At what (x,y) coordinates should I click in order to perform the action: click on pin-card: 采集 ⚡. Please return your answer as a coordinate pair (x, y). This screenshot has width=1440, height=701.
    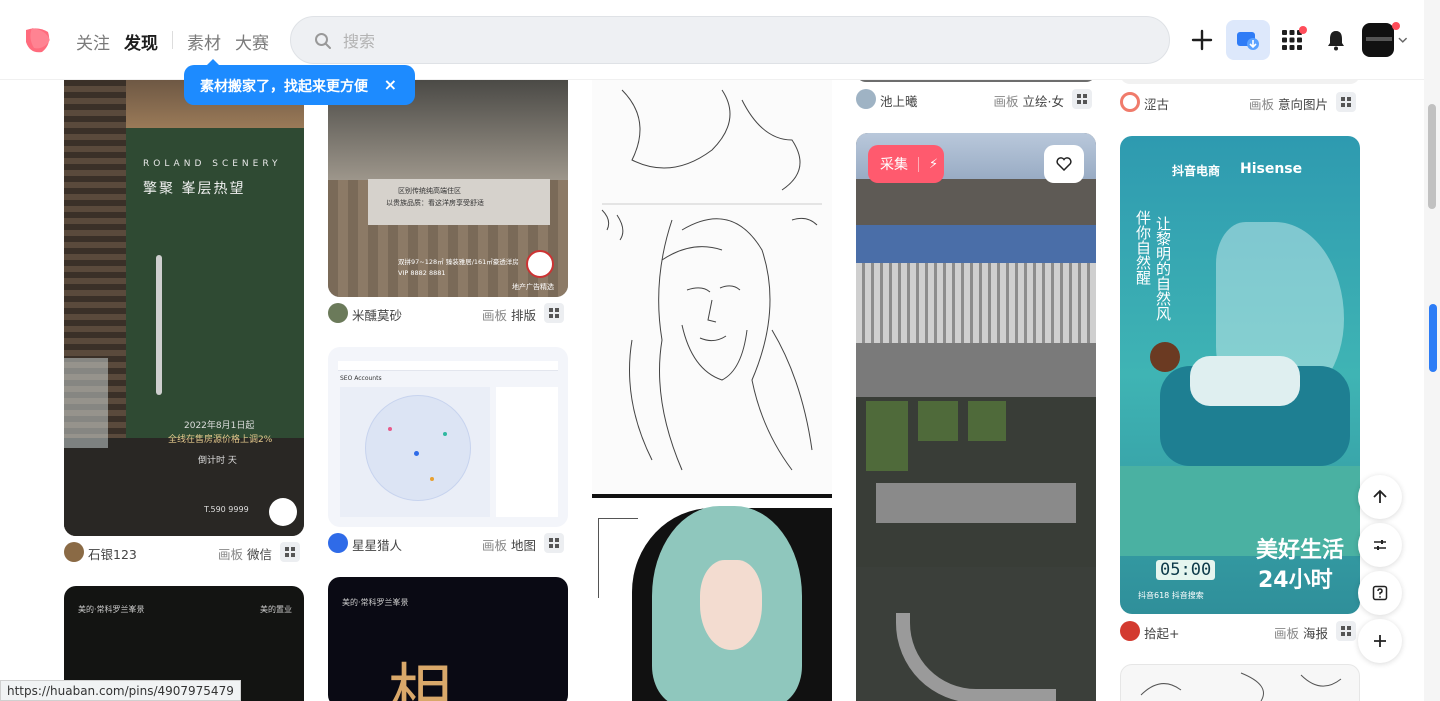
    Looking at the image, I should click on (976, 417).